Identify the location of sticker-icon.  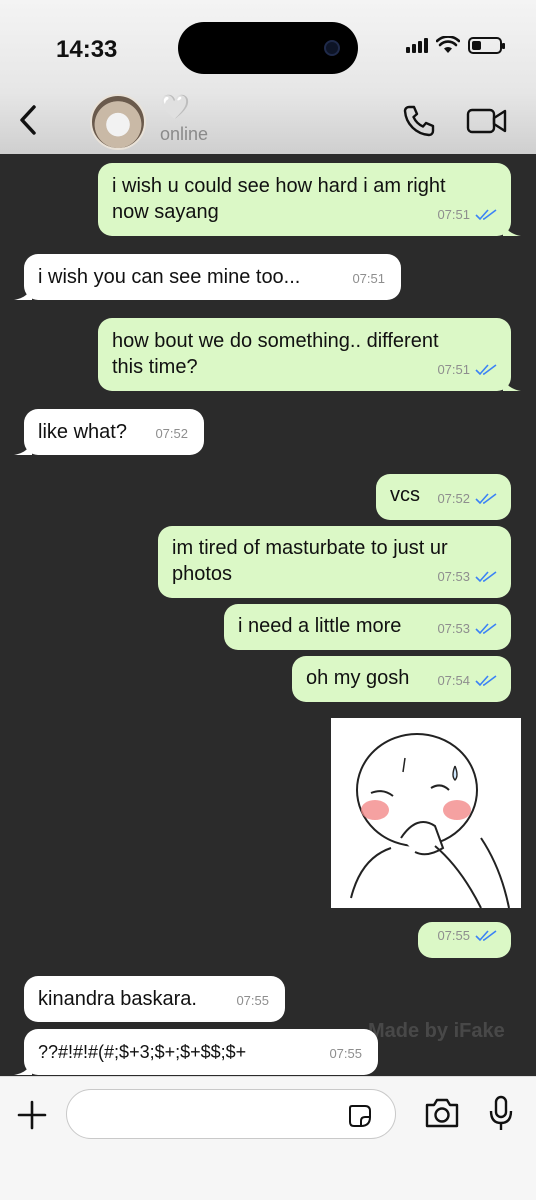
(360, 1116).